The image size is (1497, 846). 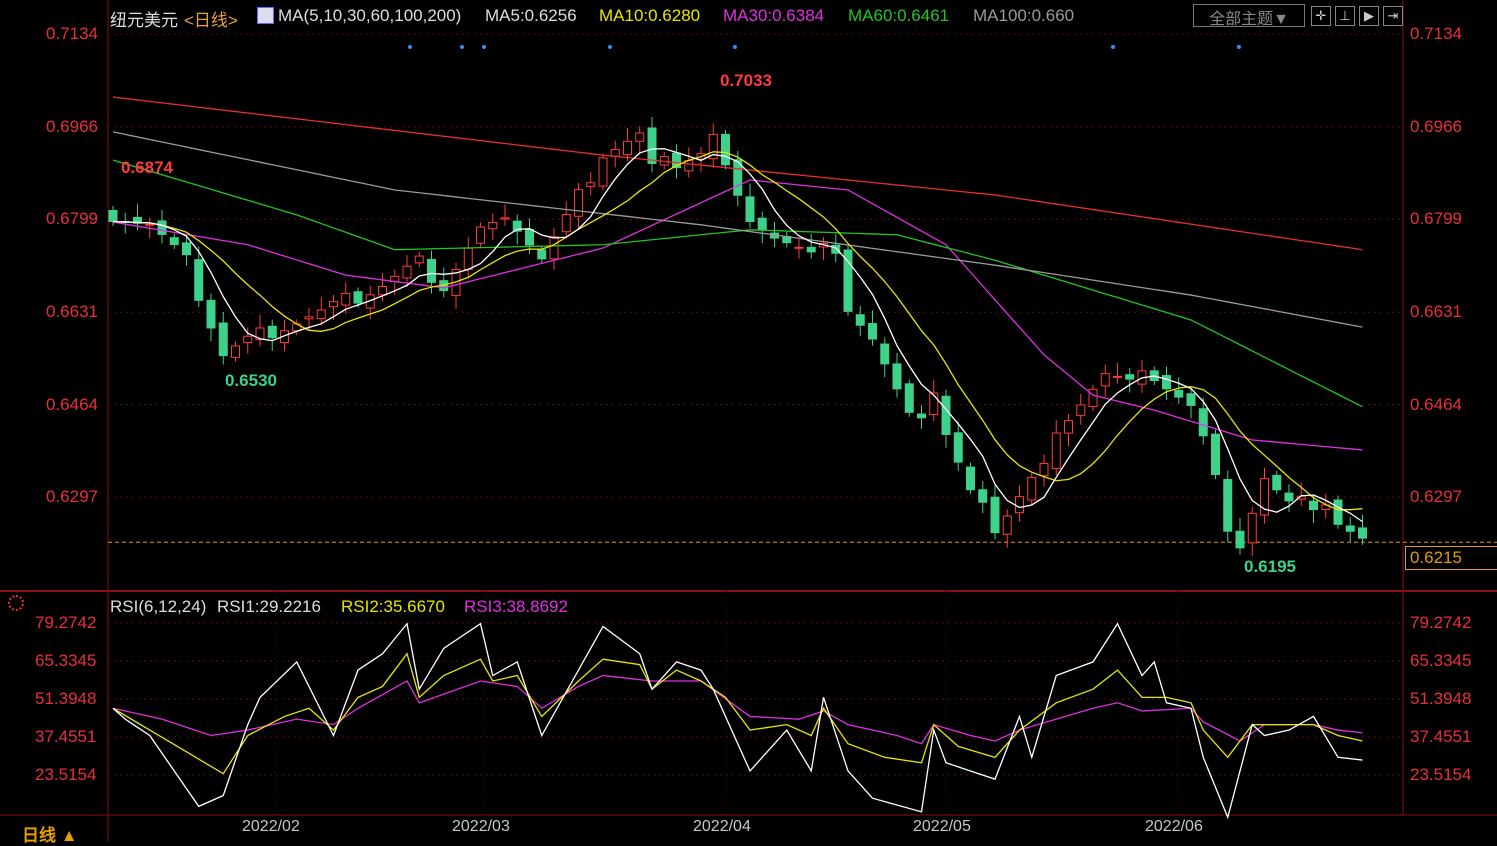 I want to click on low-annotation-1: 0.6530, so click(x=251, y=380).